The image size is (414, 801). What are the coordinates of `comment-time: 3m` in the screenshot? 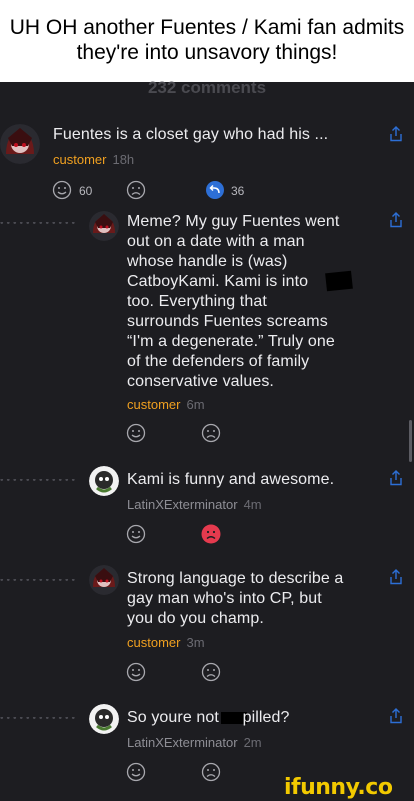 It's located at (195, 642).